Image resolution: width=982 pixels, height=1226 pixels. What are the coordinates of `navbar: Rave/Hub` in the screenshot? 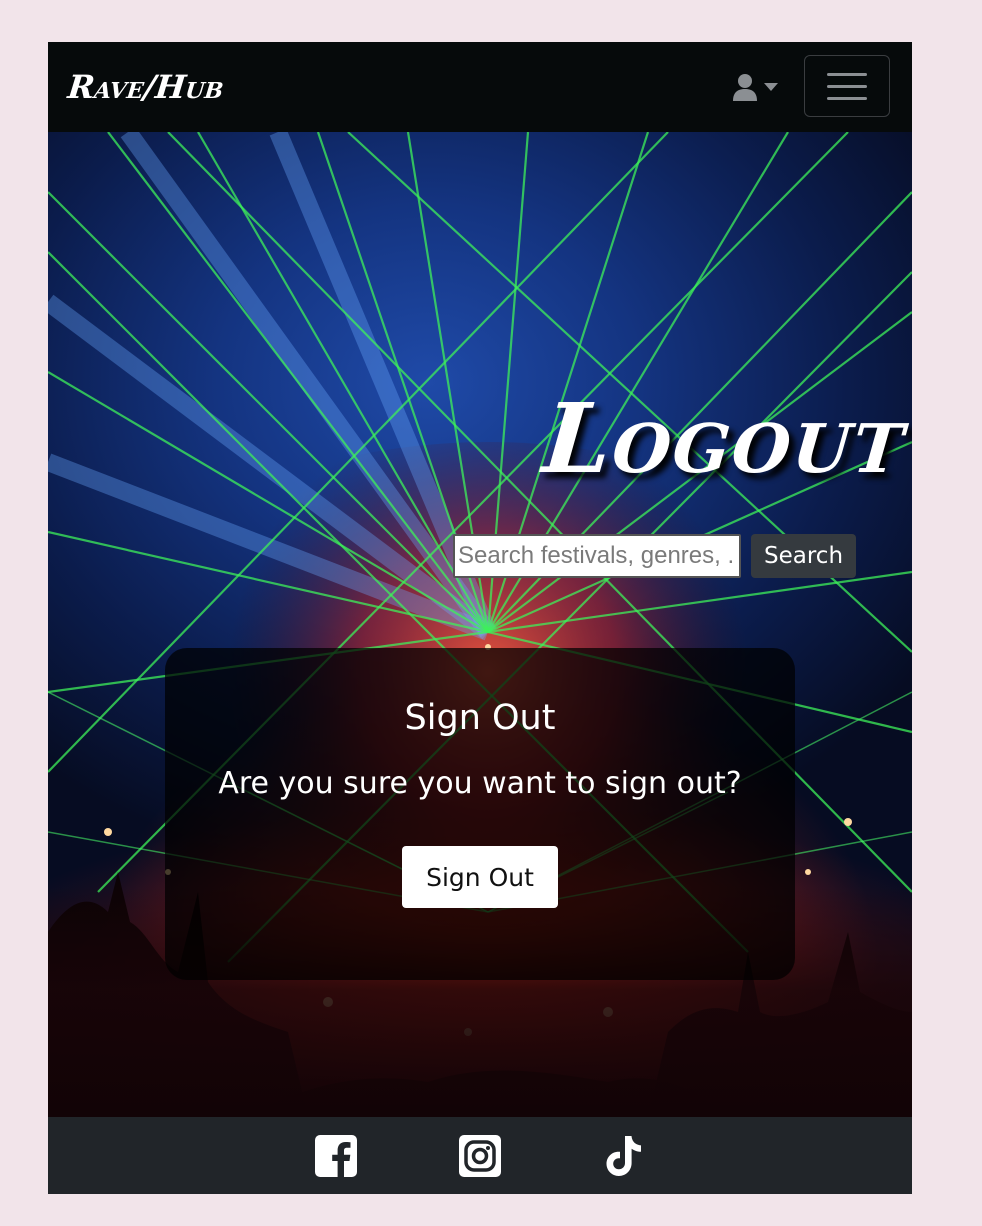 It's located at (480, 87).